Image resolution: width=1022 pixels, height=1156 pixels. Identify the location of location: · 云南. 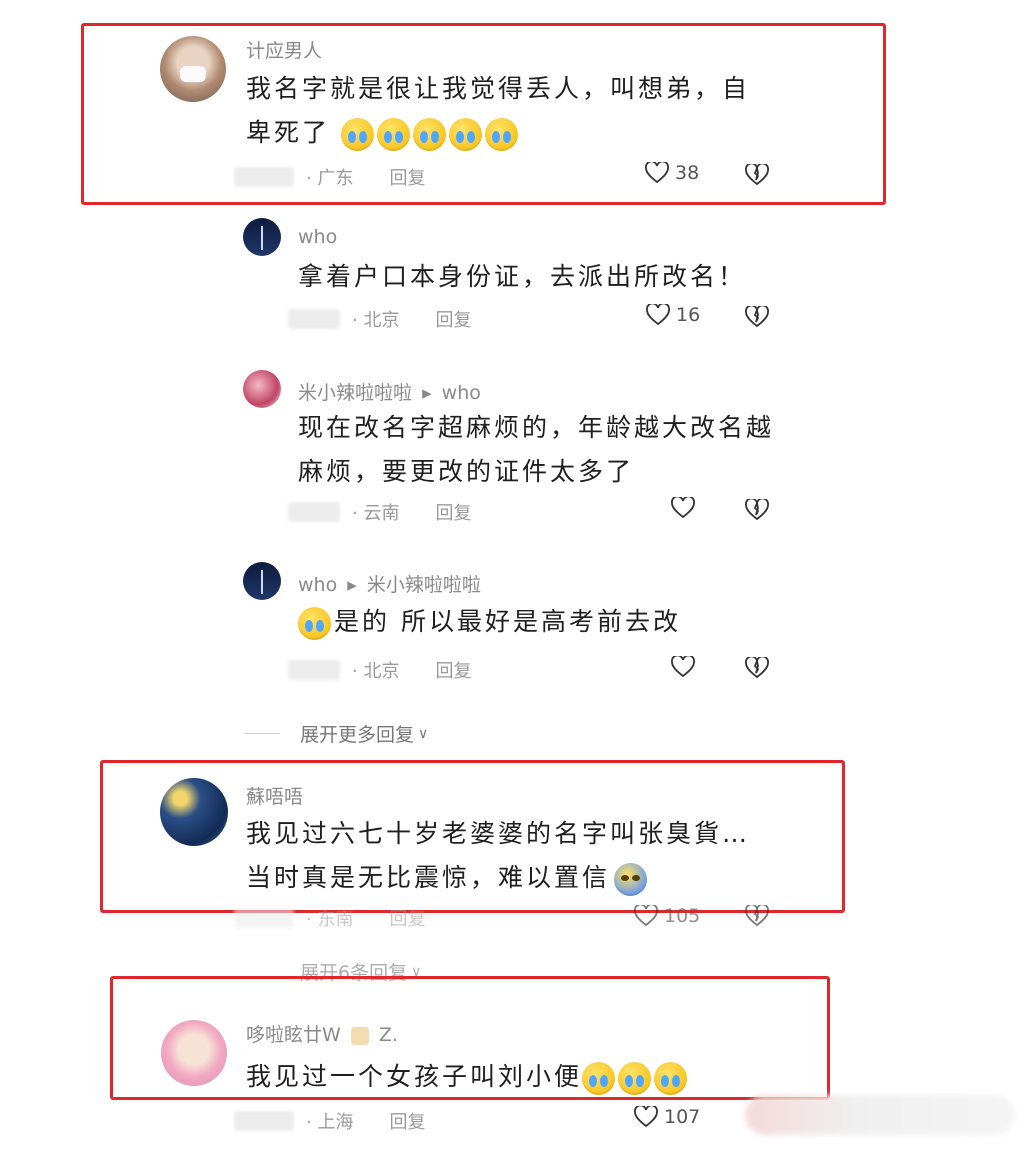
(376, 513).